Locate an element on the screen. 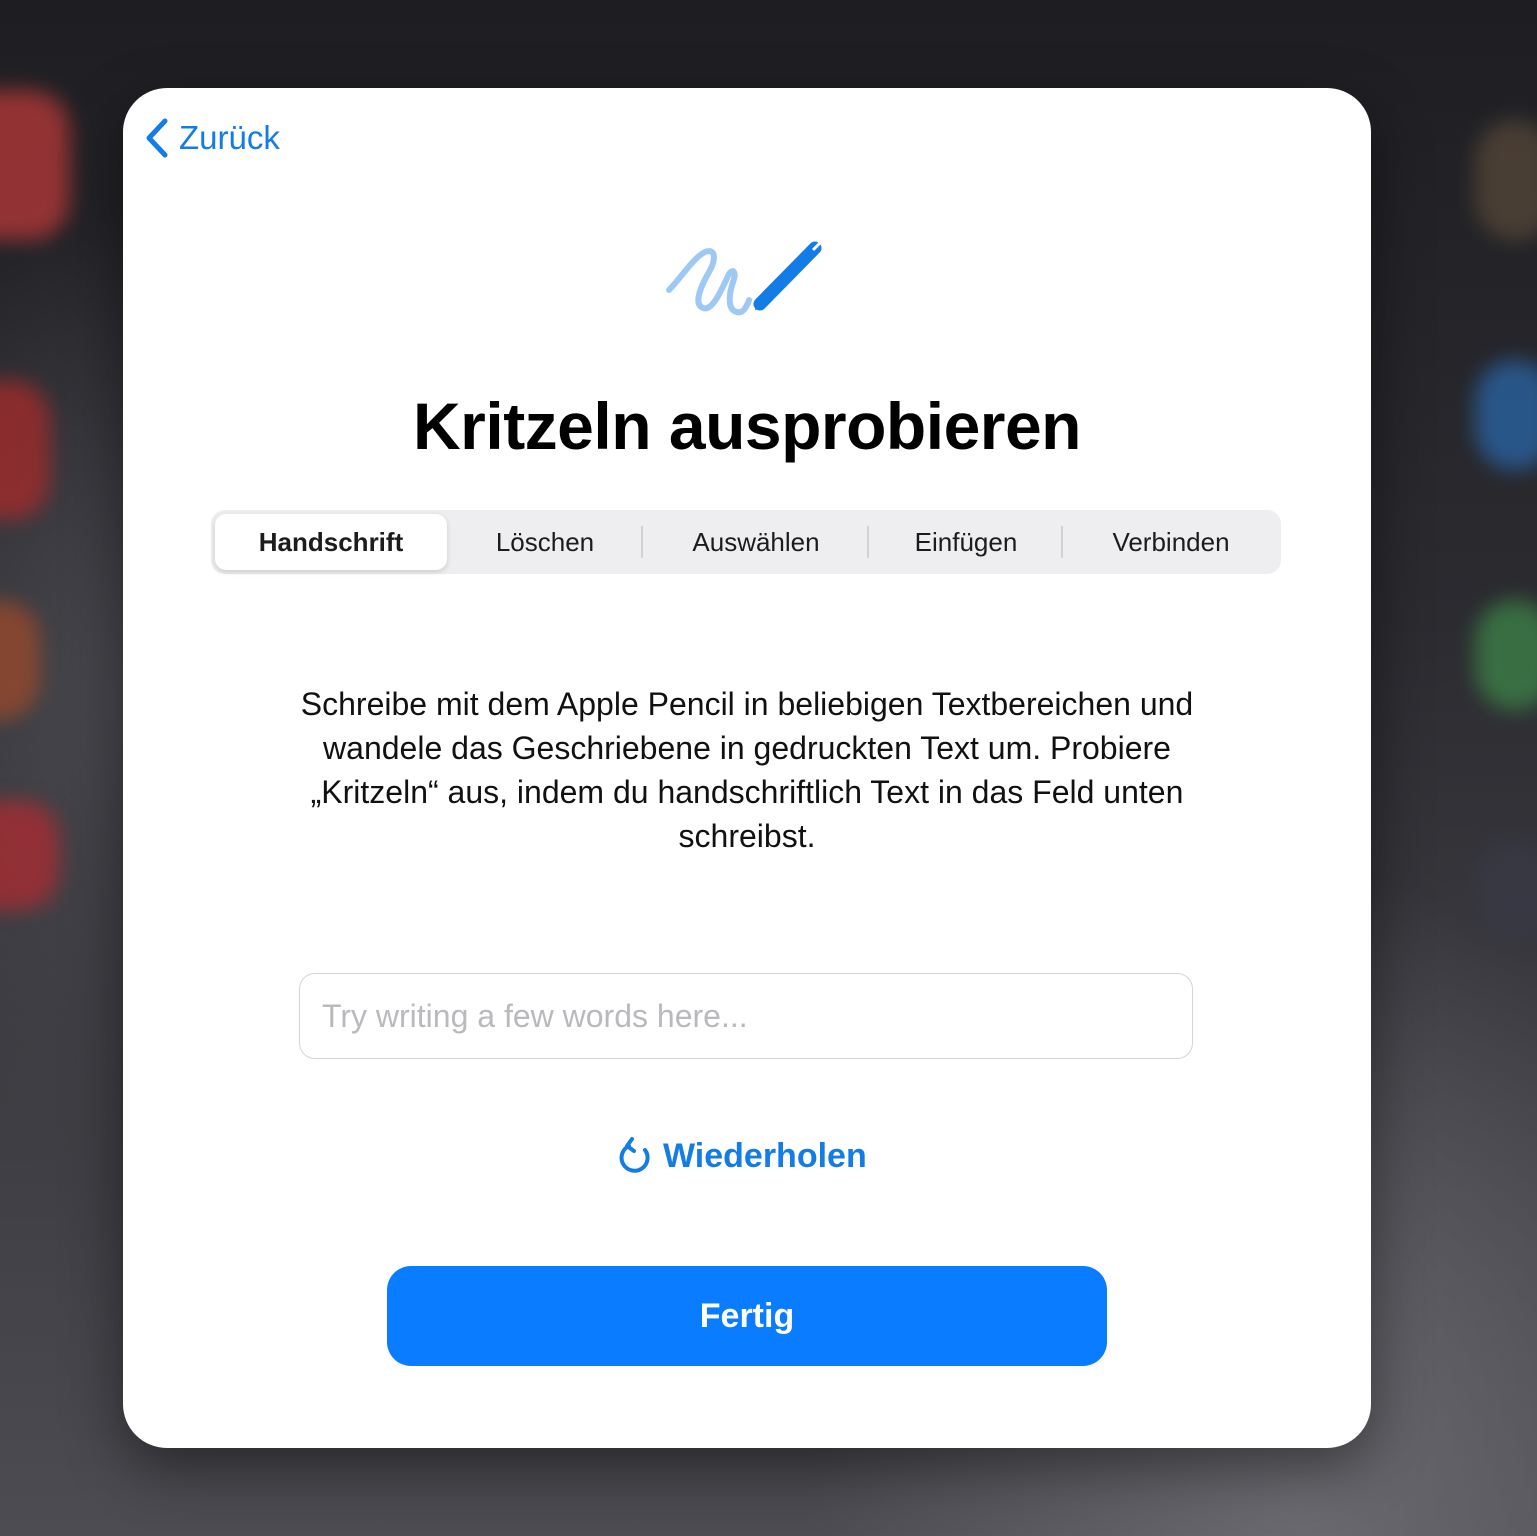 Image resolution: width=1537 pixels, height=1536 pixels. page-title: Kritzeln ausprobieren is located at coordinates (747, 426).